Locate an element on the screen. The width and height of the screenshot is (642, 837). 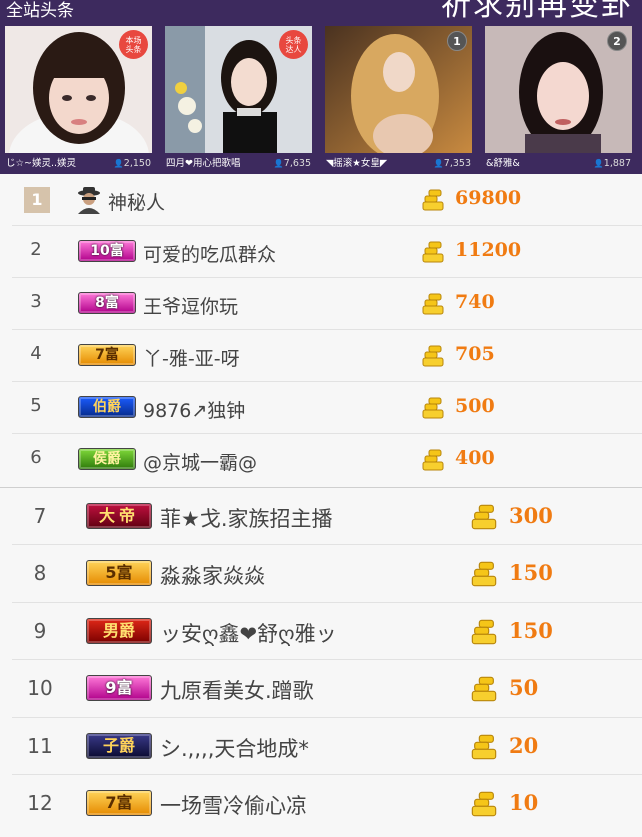
gift-amount: 69800 is located at coordinates (488, 198).